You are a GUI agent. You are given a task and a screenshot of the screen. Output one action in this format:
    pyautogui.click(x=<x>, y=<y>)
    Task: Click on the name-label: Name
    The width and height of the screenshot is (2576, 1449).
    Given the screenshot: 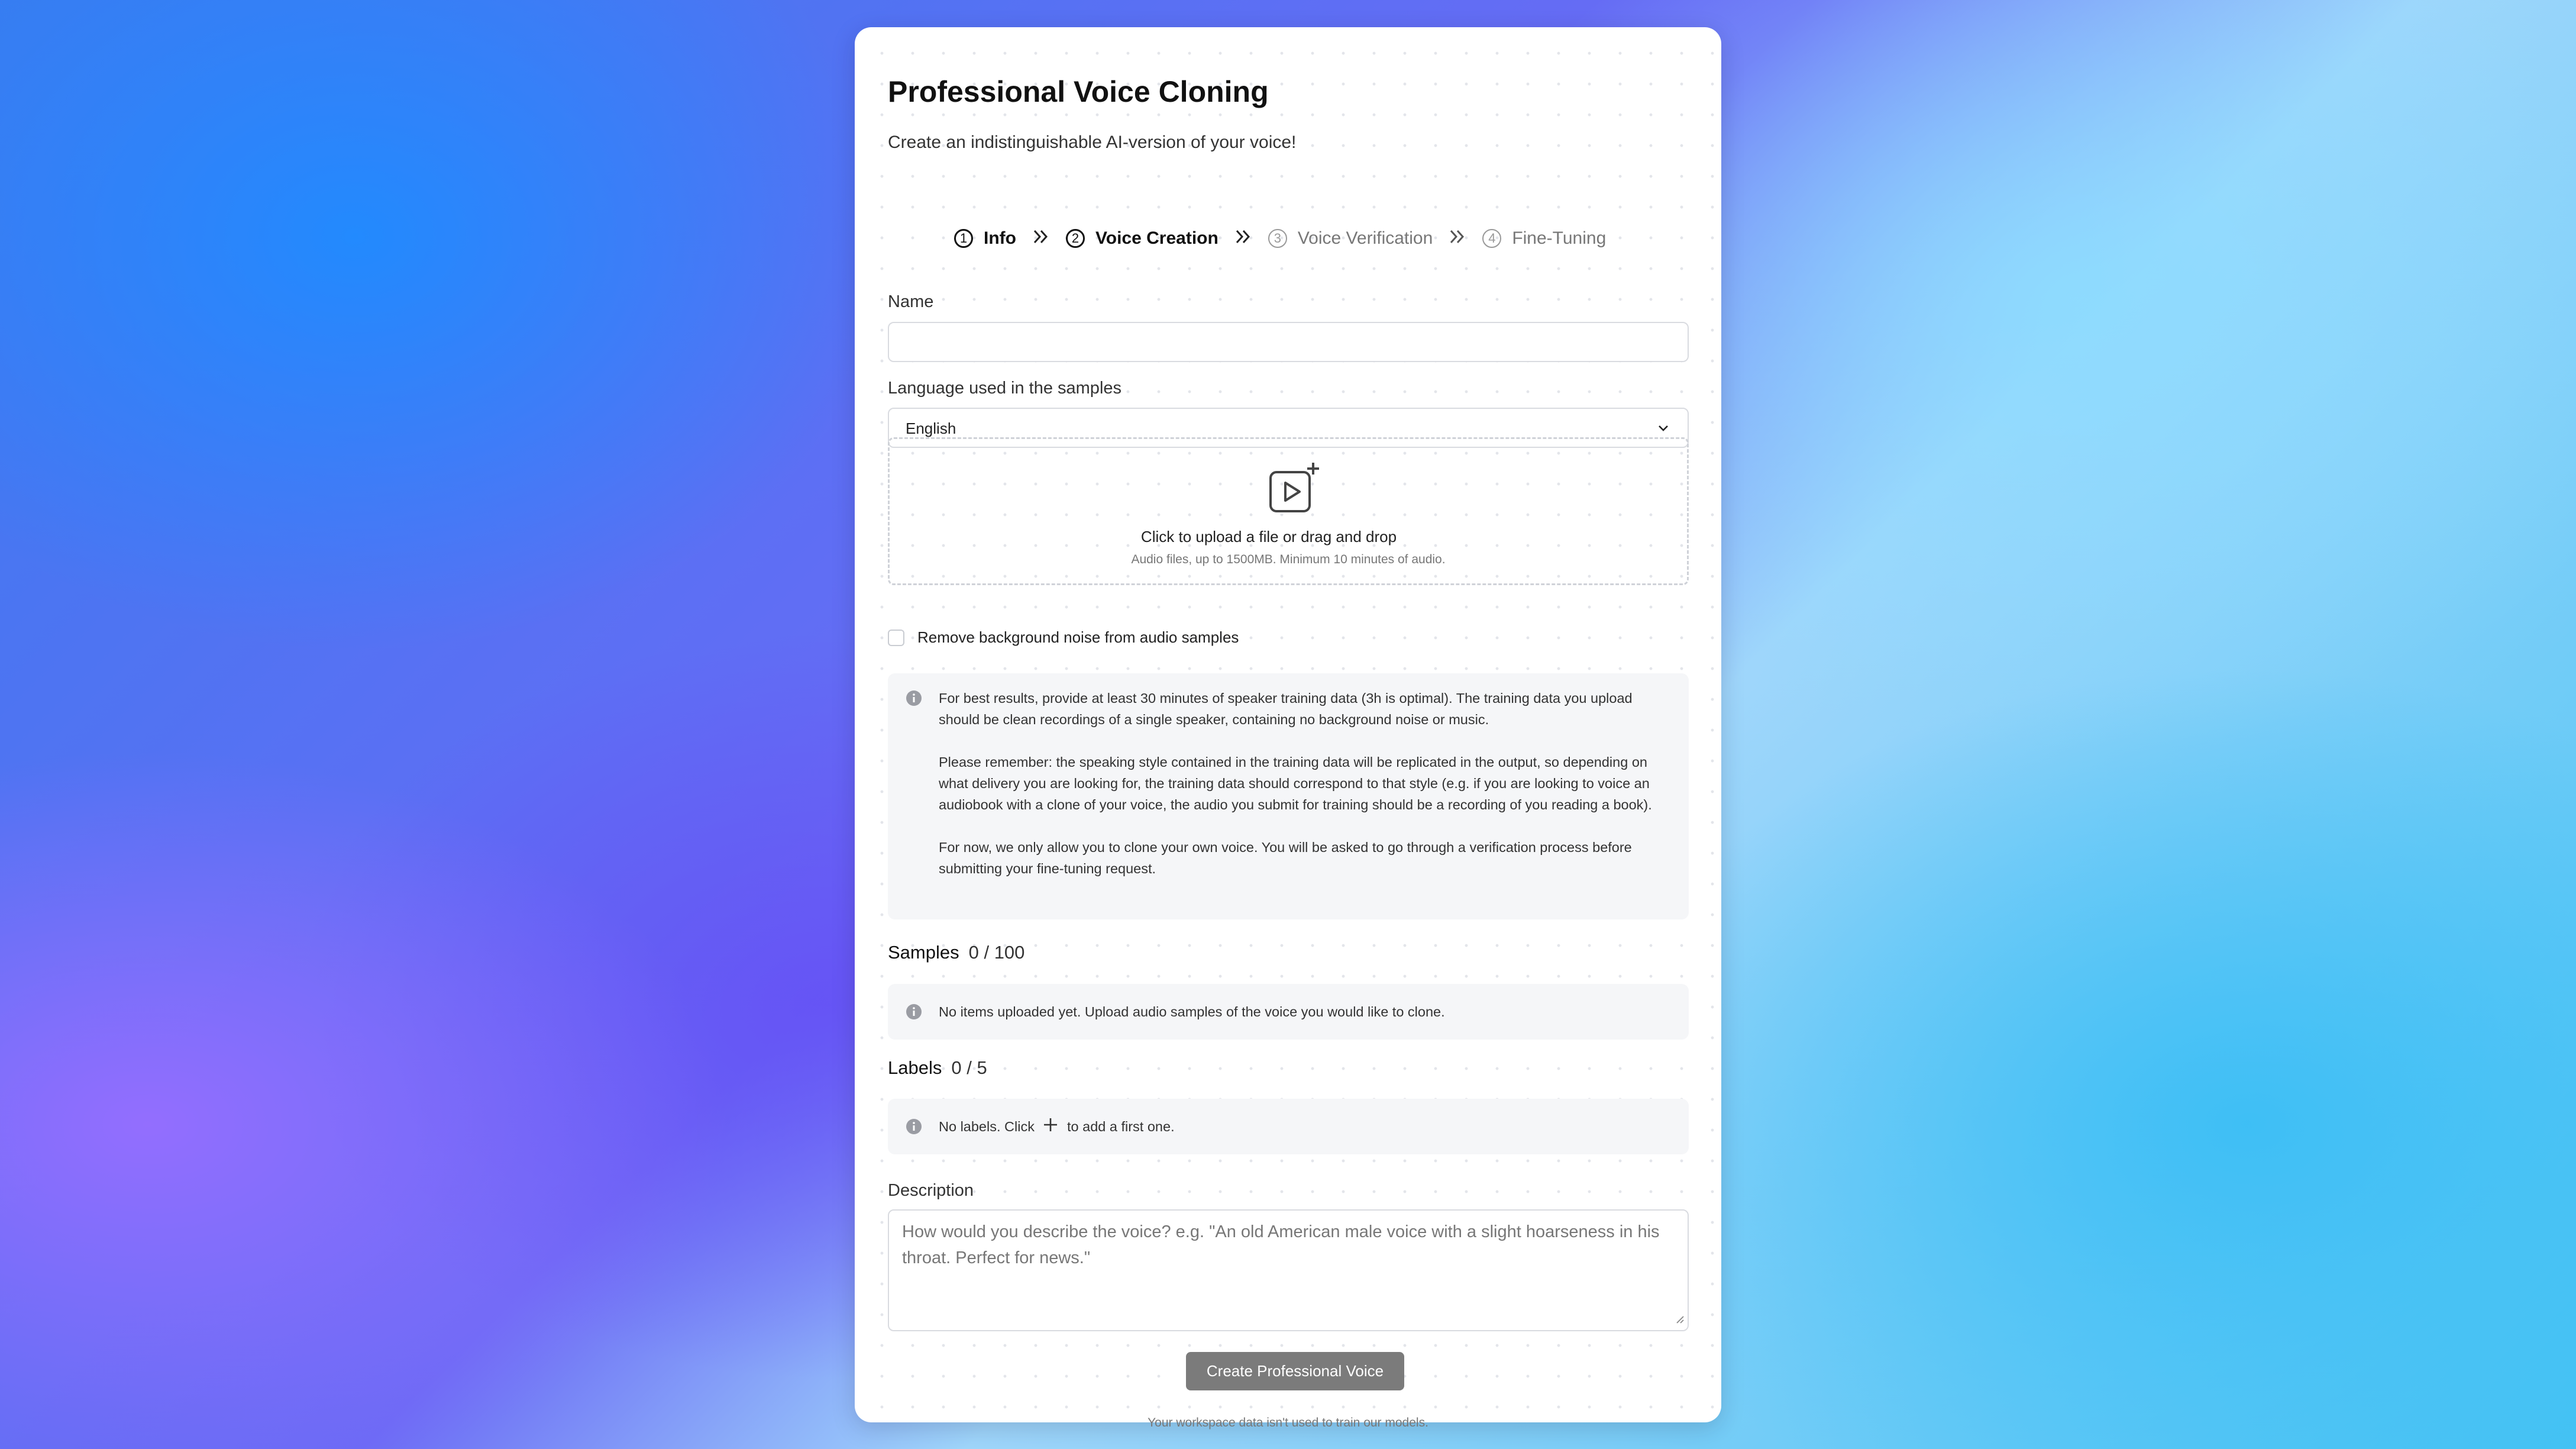 What is the action you would take?
    pyautogui.click(x=911, y=302)
    